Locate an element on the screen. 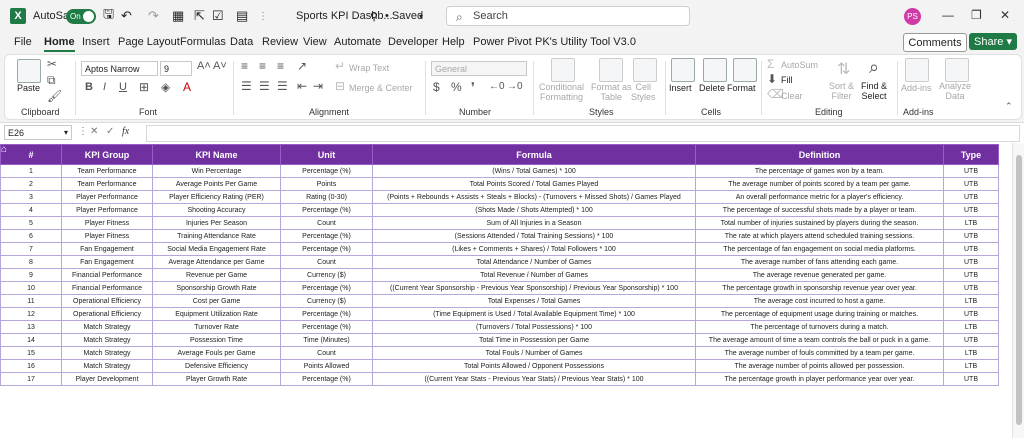 The height and width of the screenshot is (438, 1024). paste-button: Paste is located at coordinates (28, 88).